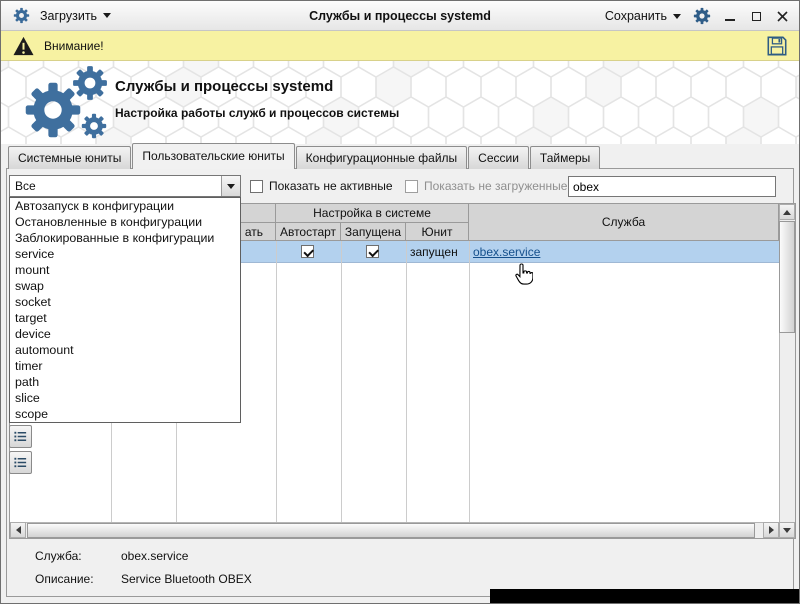  I want to click on warning-text: Внимание!, so click(74, 45).